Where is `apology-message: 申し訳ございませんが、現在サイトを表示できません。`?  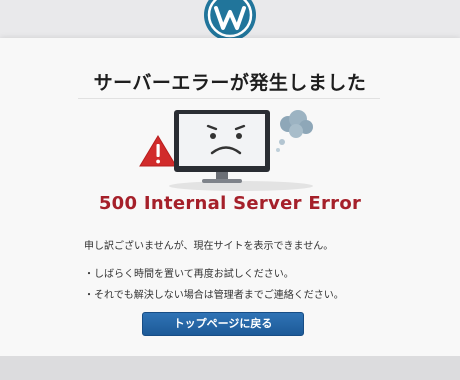
apology-message: 申し訳ございませんが、現在サイトを表示できません。 is located at coordinates (209, 246).